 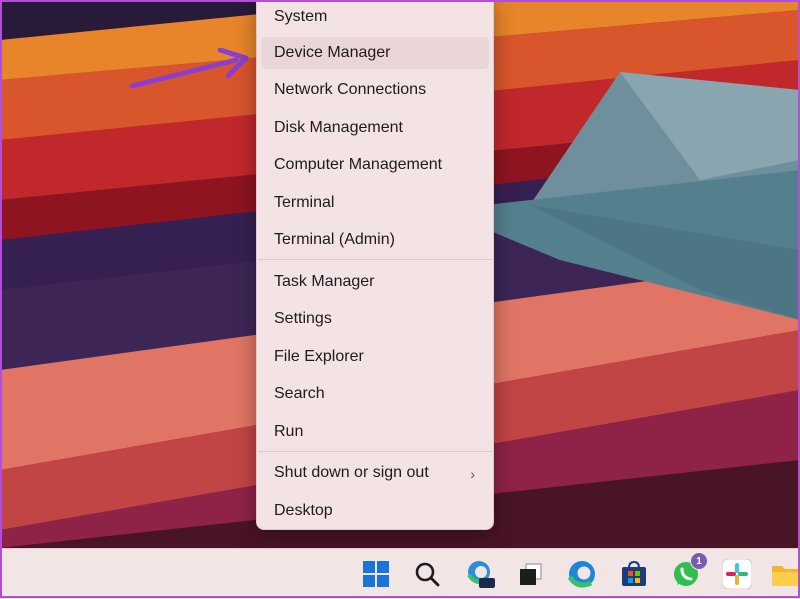 What do you see at coordinates (332, 52) in the screenshot?
I see `menu-item-label: Device Manager` at bounding box center [332, 52].